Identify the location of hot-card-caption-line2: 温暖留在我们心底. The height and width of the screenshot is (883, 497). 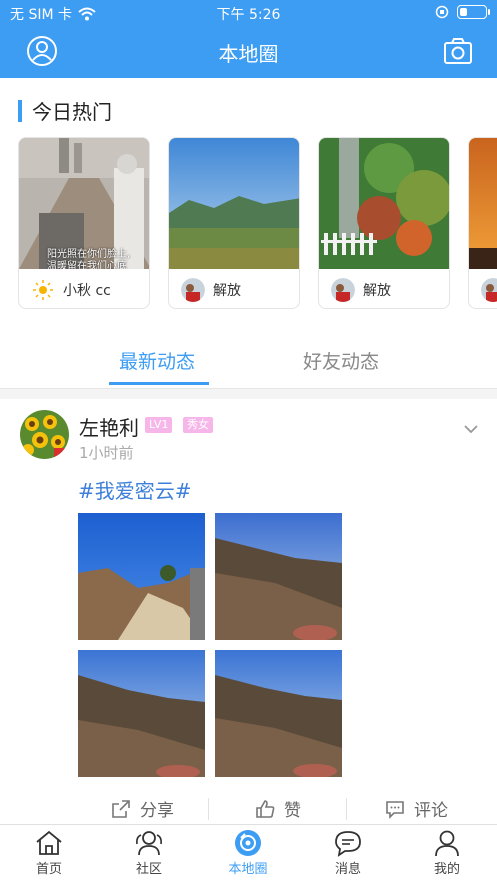
(87, 265).